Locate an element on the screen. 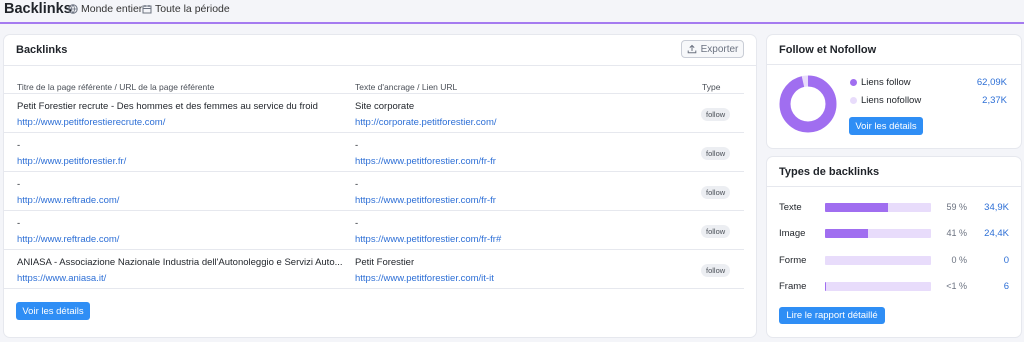 The width and height of the screenshot is (1024, 342). type-label: Forme is located at coordinates (793, 260).